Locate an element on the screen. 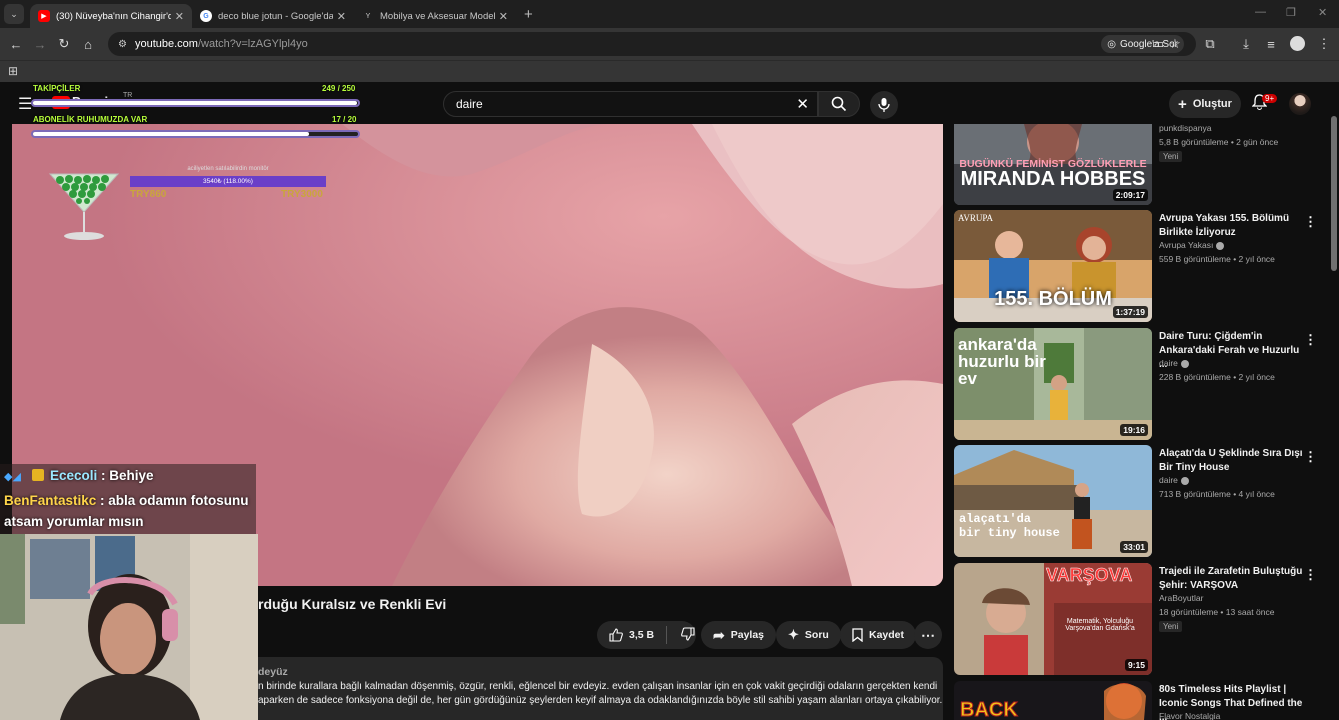 The width and height of the screenshot is (1339, 720). chat-username: BenFantastikc is located at coordinates (50, 500).